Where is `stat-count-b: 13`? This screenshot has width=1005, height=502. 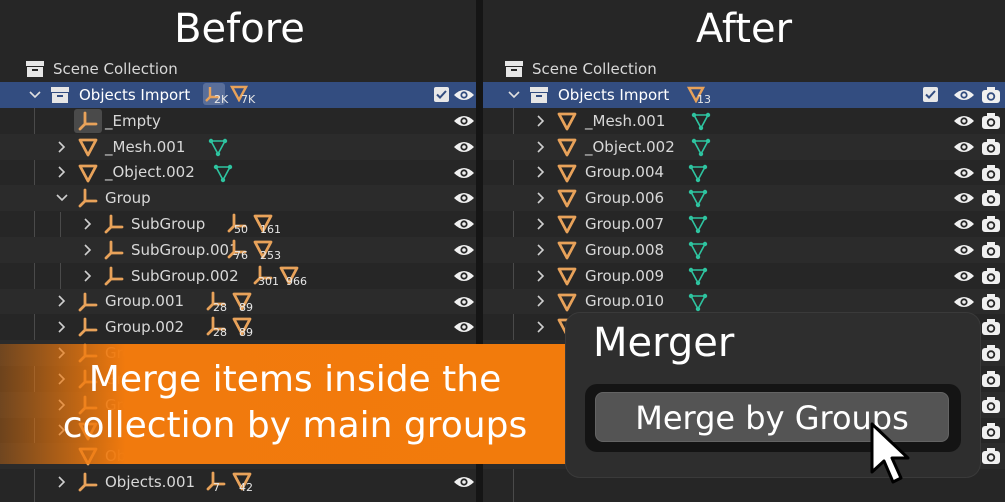 stat-count-b: 13 is located at coordinates (704, 99).